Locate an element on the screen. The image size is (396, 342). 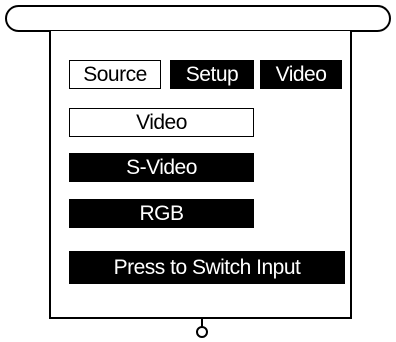
tab-source: Source is located at coordinates (115, 74).